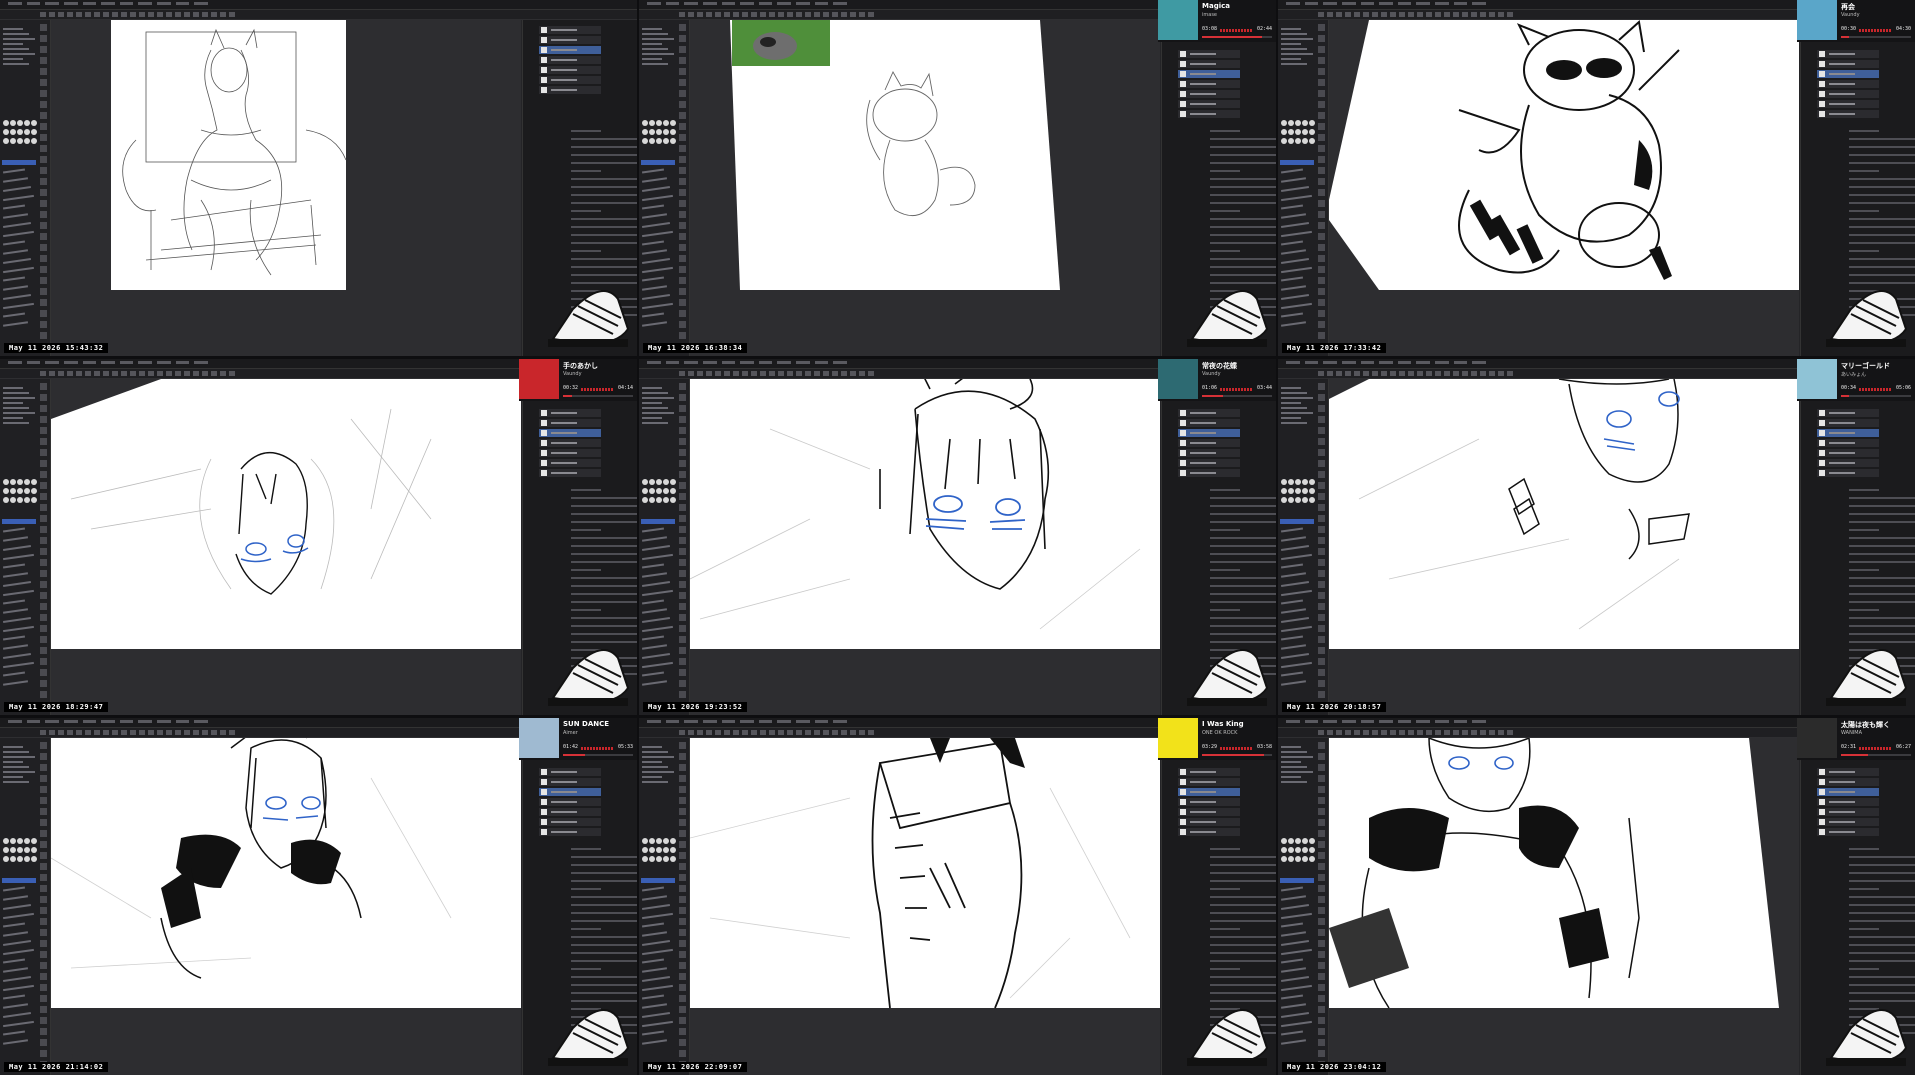 The image size is (1915, 1075). Describe the element at coordinates (1564, 906) in the screenshot. I see `drawing-canvas` at that location.